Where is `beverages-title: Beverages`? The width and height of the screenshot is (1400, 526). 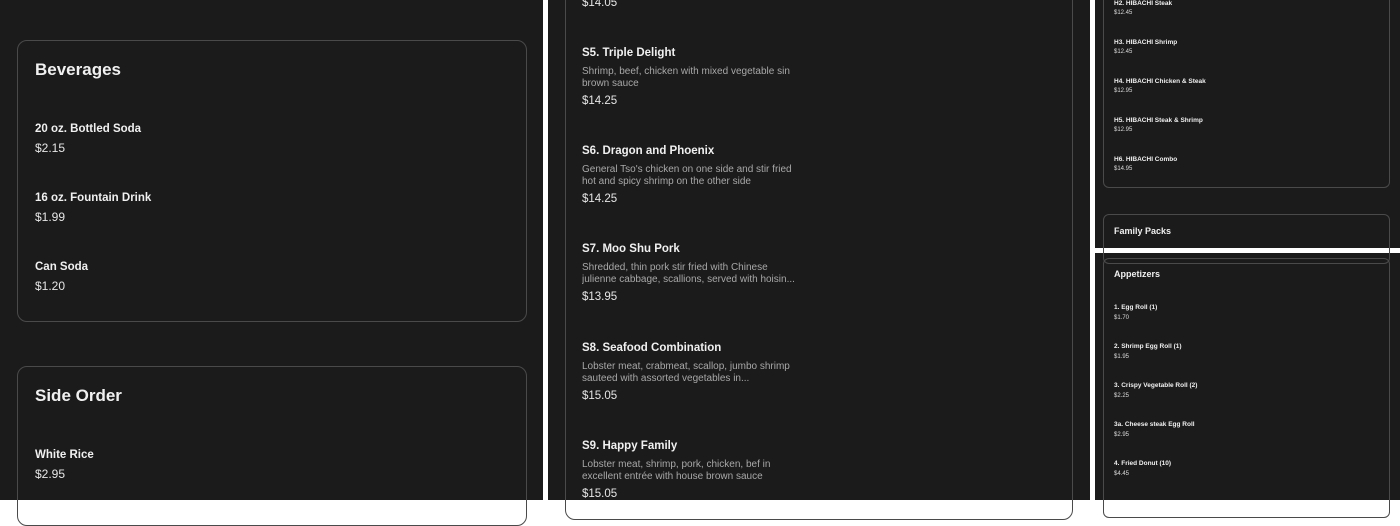 beverages-title: Beverages is located at coordinates (78, 69).